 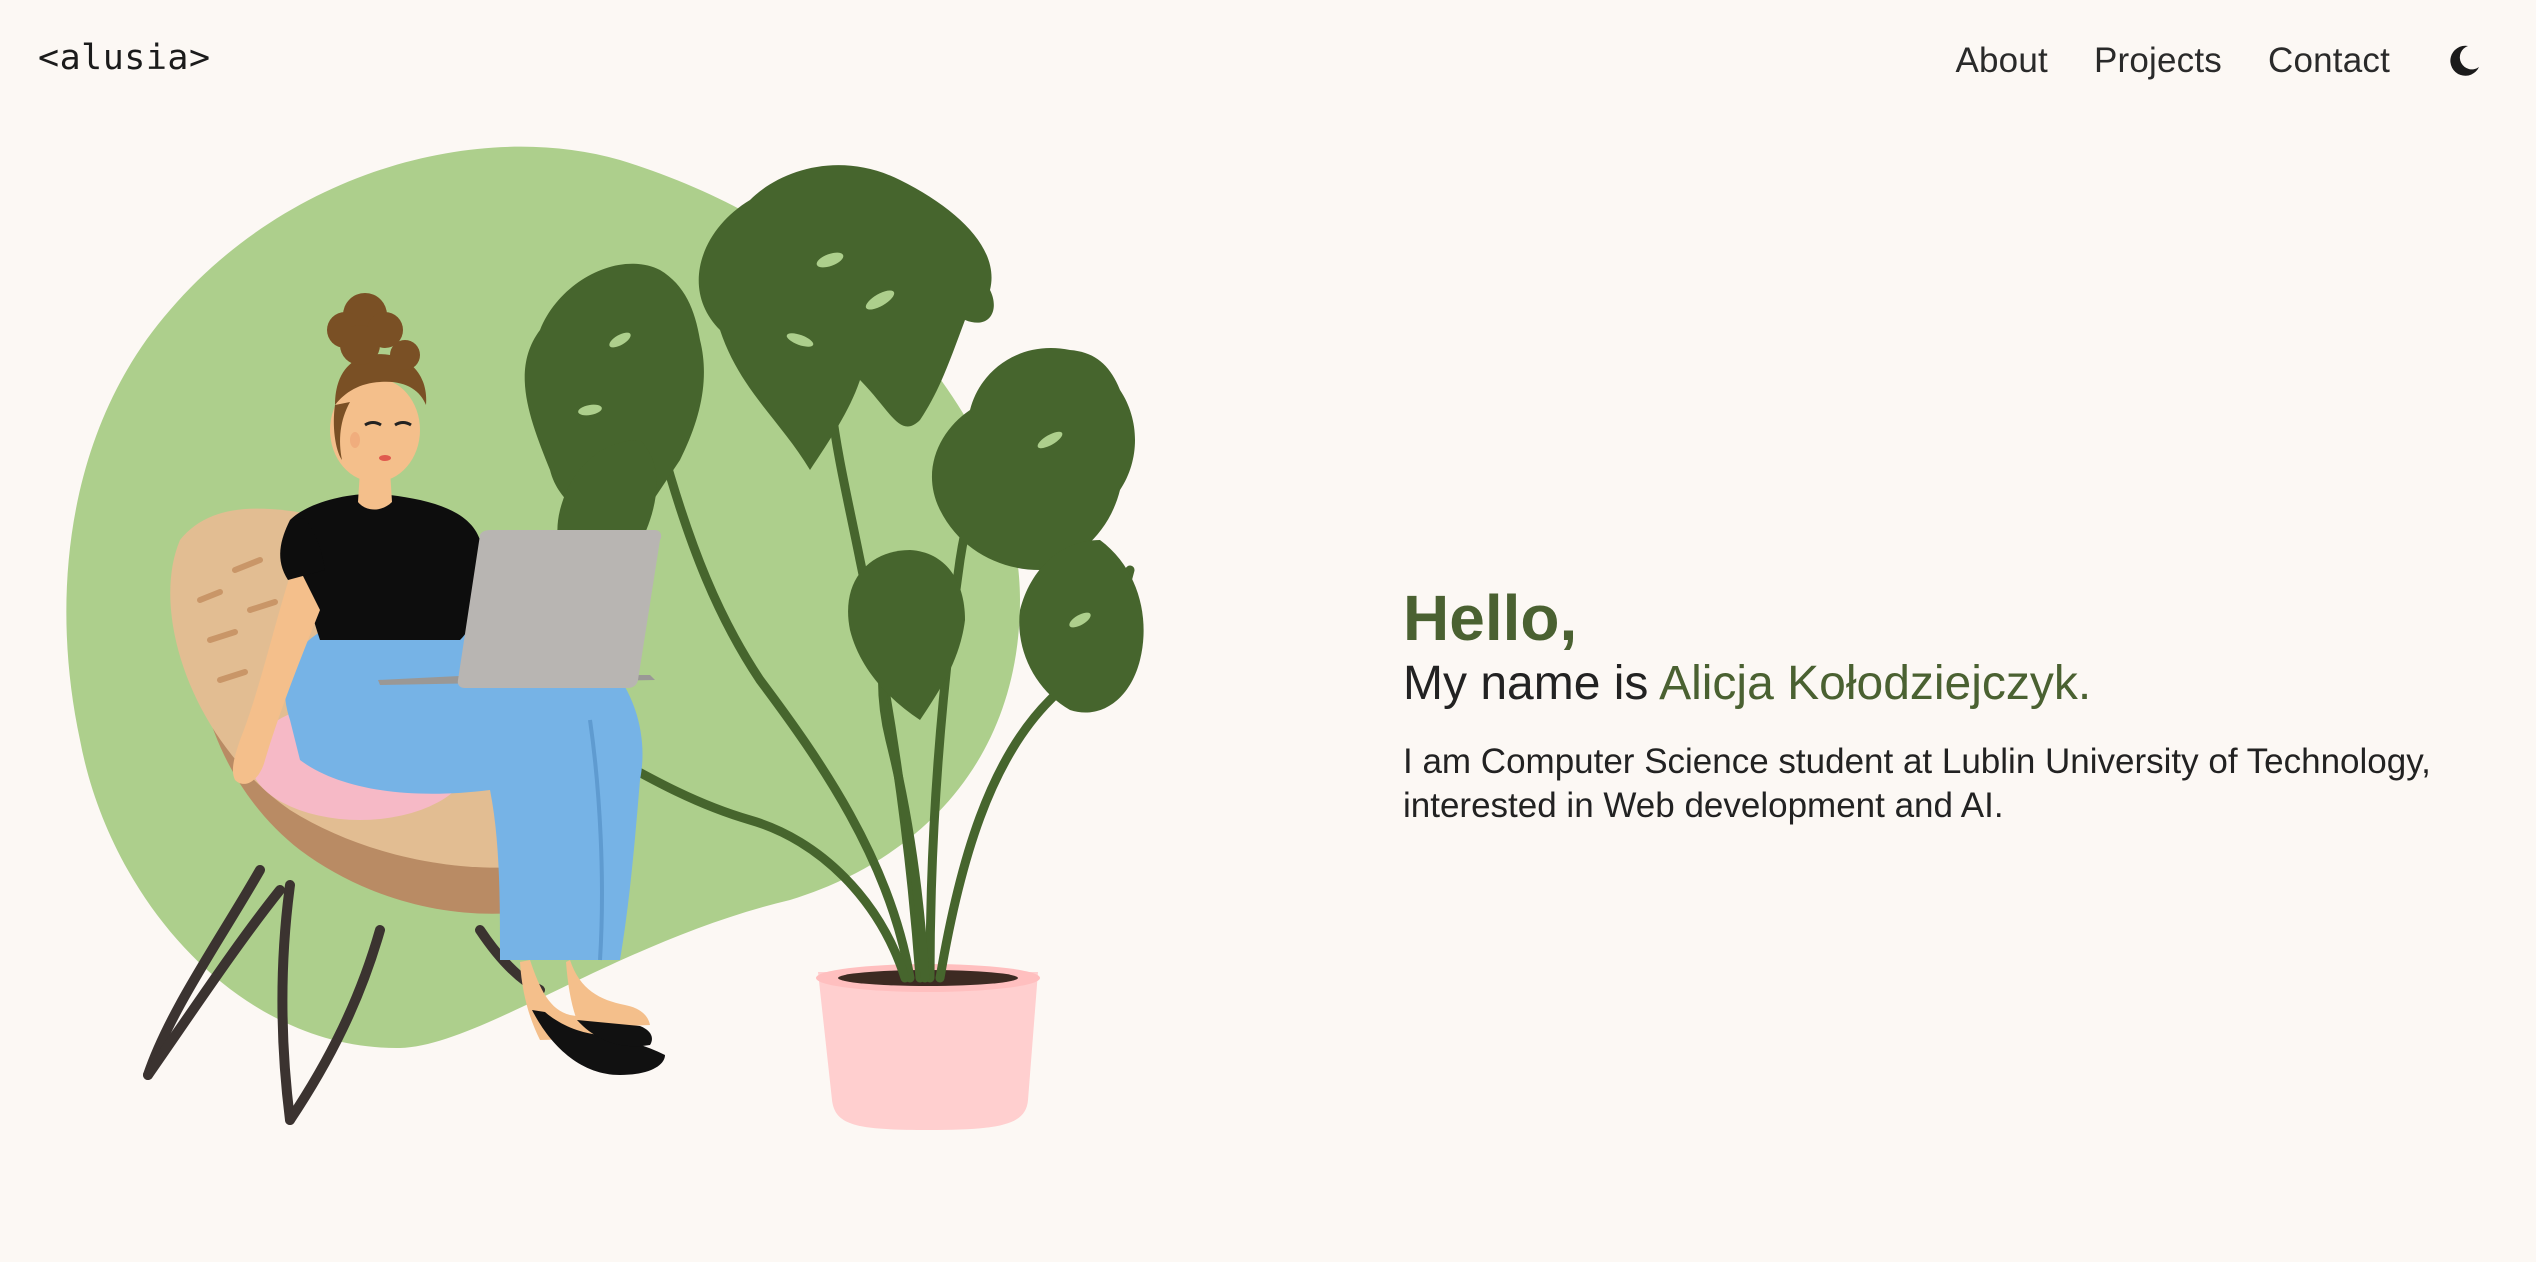 What do you see at coordinates (1268, 61) in the screenshot?
I see `header: <alusia> About Projects Contact` at bounding box center [1268, 61].